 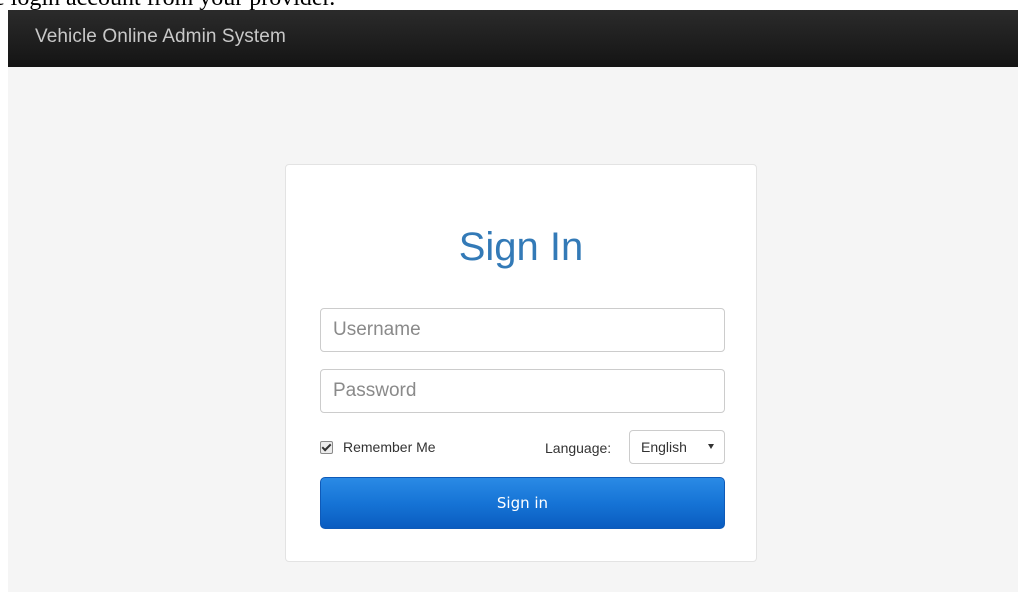 What do you see at coordinates (578, 448) in the screenshot?
I see `language-label: Language:` at bounding box center [578, 448].